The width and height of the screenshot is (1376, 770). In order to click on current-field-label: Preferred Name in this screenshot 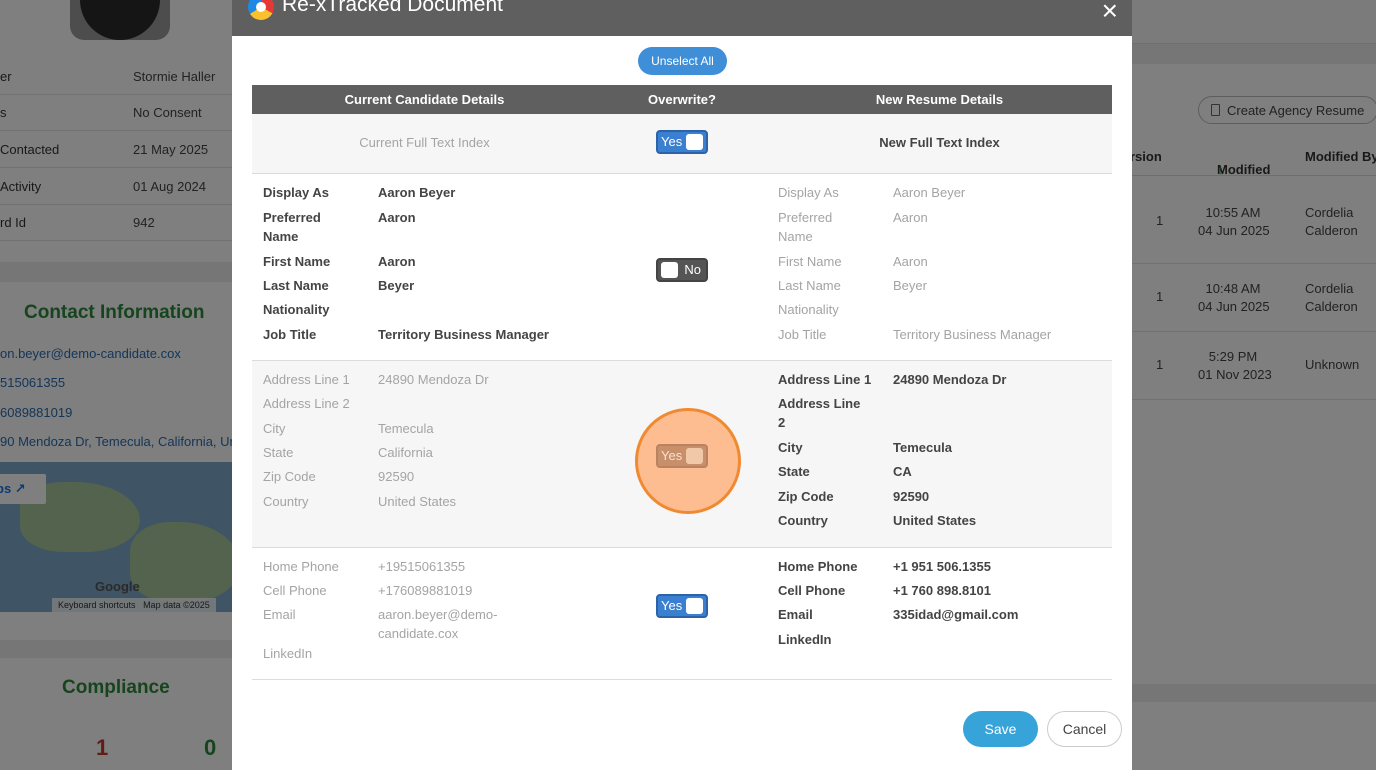, I will do `click(292, 227)`.